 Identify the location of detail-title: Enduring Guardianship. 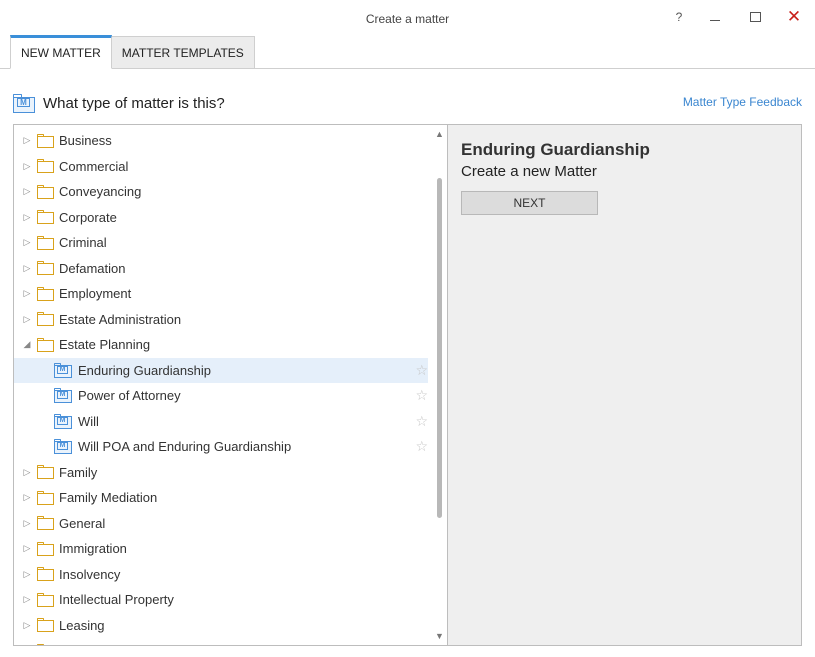
(555, 149).